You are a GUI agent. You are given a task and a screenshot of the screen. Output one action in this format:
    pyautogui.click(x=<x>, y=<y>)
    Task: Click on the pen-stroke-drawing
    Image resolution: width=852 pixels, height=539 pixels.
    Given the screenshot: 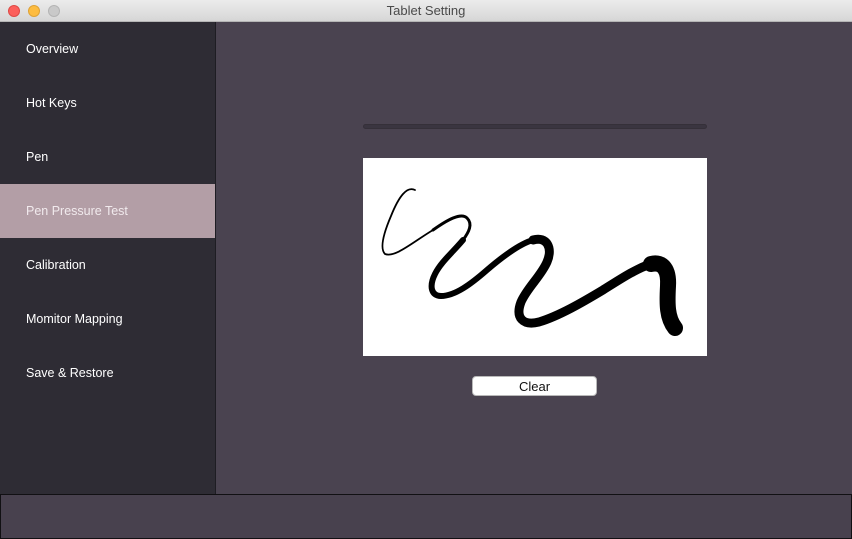 What is the action you would take?
    pyautogui.click(x=532, y=262)
    